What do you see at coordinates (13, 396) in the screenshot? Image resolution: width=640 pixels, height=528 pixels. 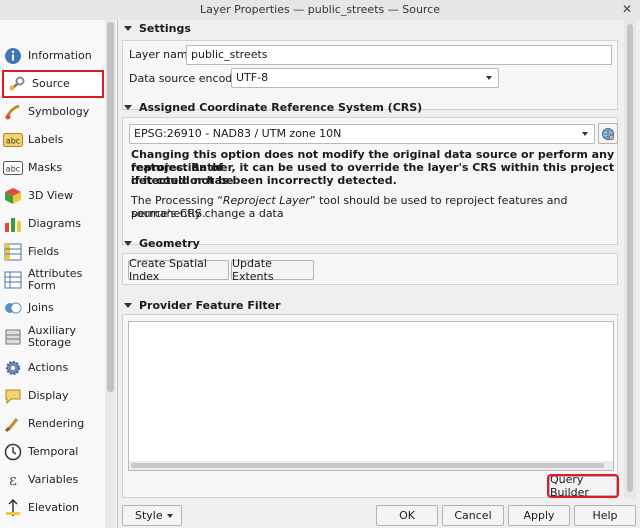 I see `display-speech-icon` at bounding box center [13, 396].